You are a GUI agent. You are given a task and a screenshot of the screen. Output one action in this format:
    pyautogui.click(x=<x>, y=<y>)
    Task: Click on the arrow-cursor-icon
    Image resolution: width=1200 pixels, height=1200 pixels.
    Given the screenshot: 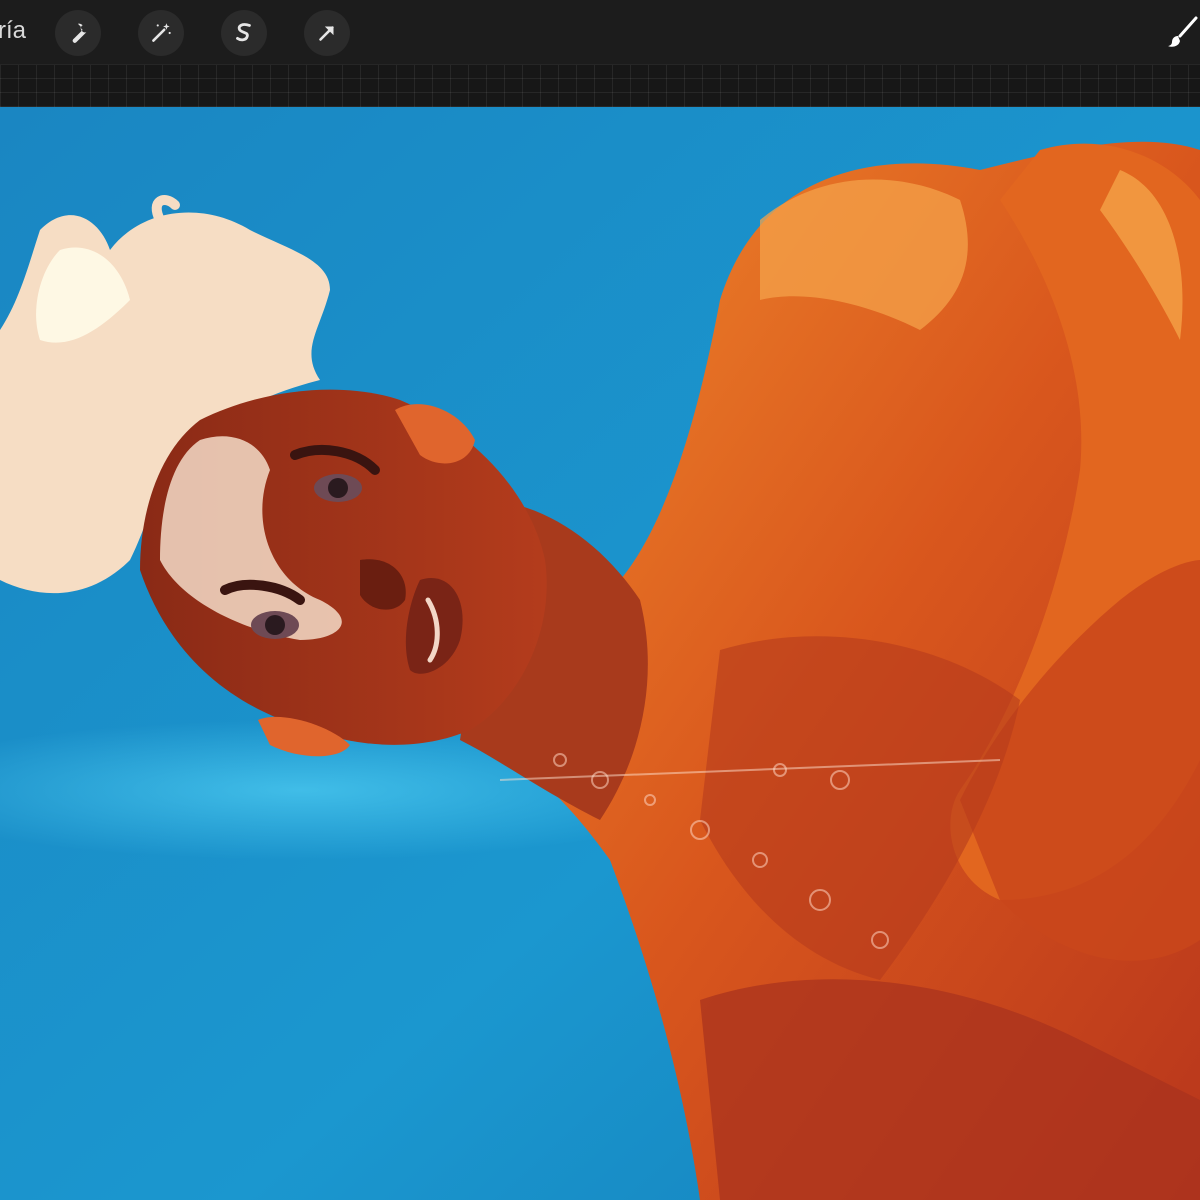 What is the action you would take?
    pyautogui.click(x=326, y=33)
    